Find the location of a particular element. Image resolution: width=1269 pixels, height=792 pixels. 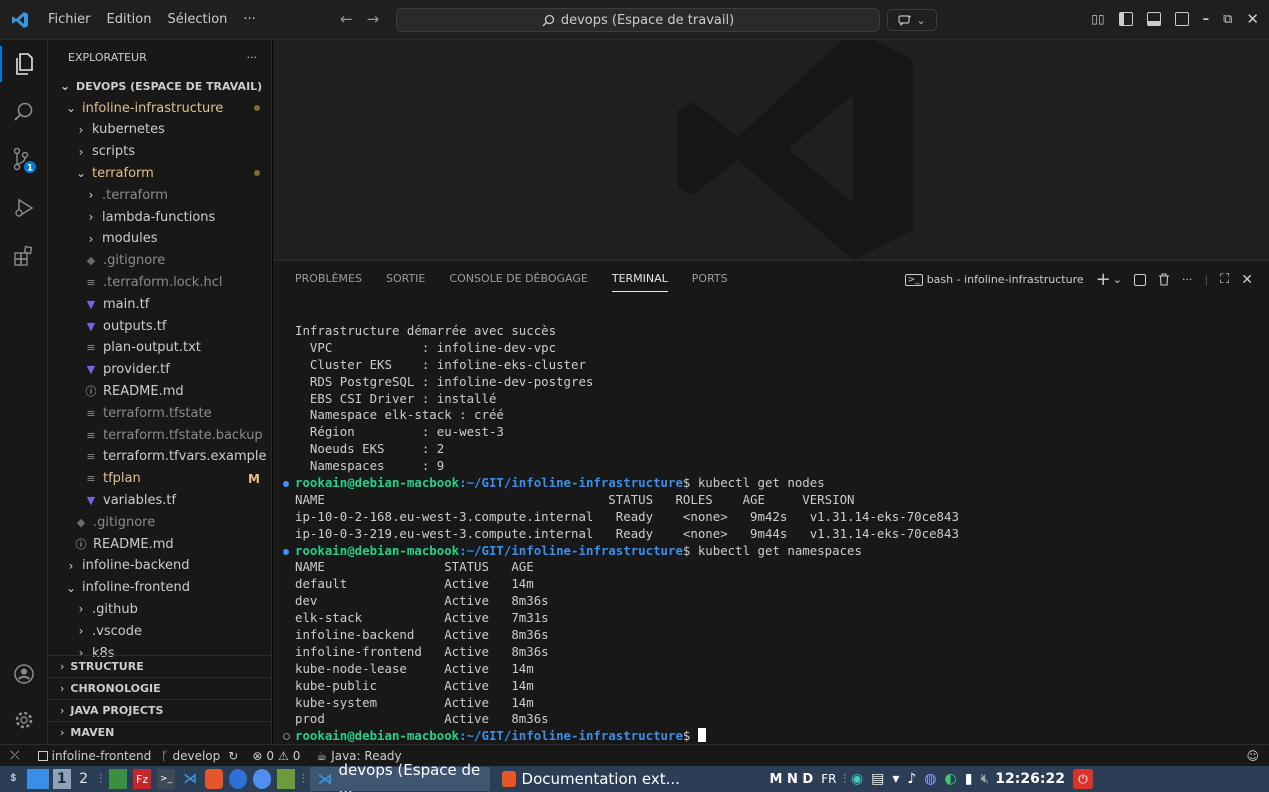

settings-gear-icon is located at coordinates (24, 720).